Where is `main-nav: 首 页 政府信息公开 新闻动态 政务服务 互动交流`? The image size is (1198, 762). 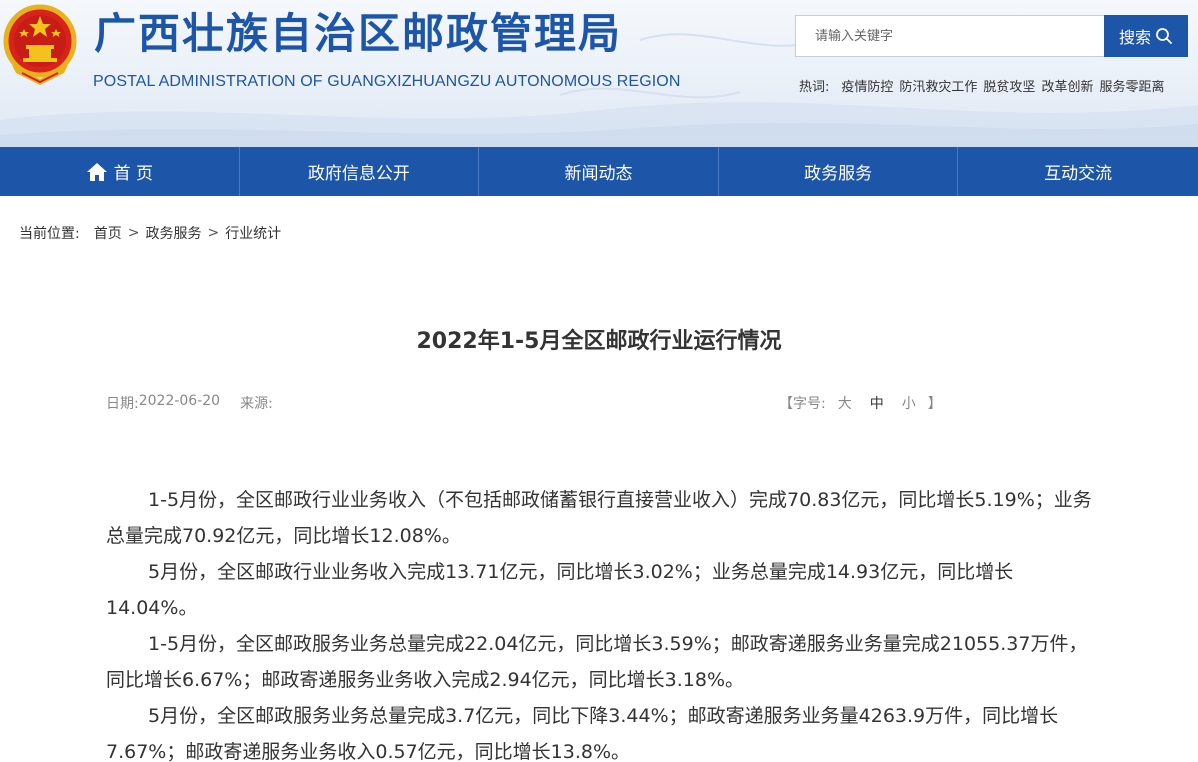
main-nav: 首 页 政府信息公开 新闻动态 政务服务 互动交流 is located at coordinates (599, 171).